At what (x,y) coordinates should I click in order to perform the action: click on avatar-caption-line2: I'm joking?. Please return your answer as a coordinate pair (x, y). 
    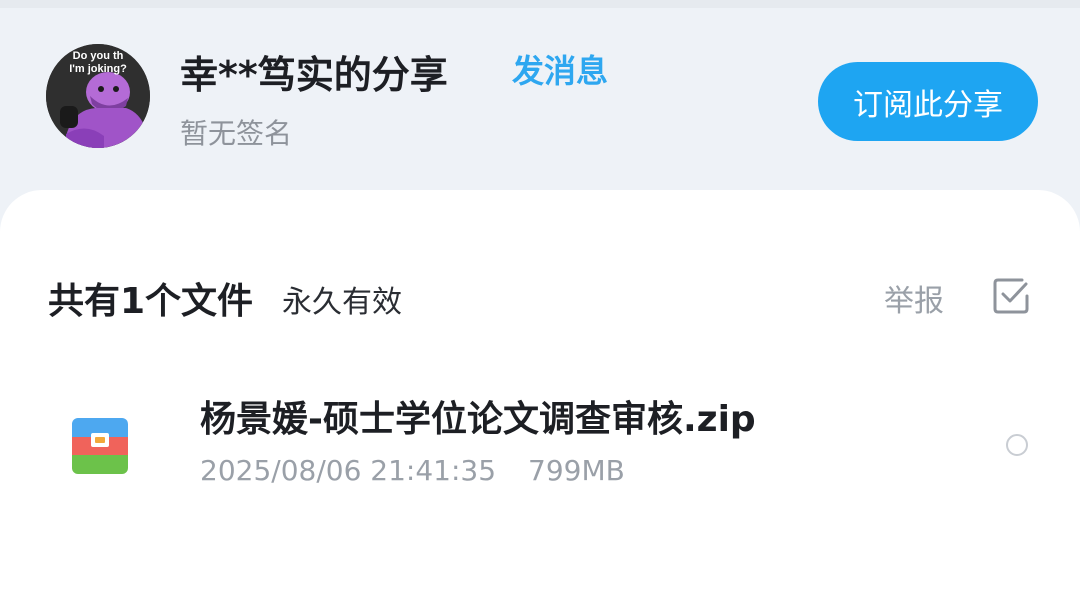
    Looking at the image, I should click on (98, 69).